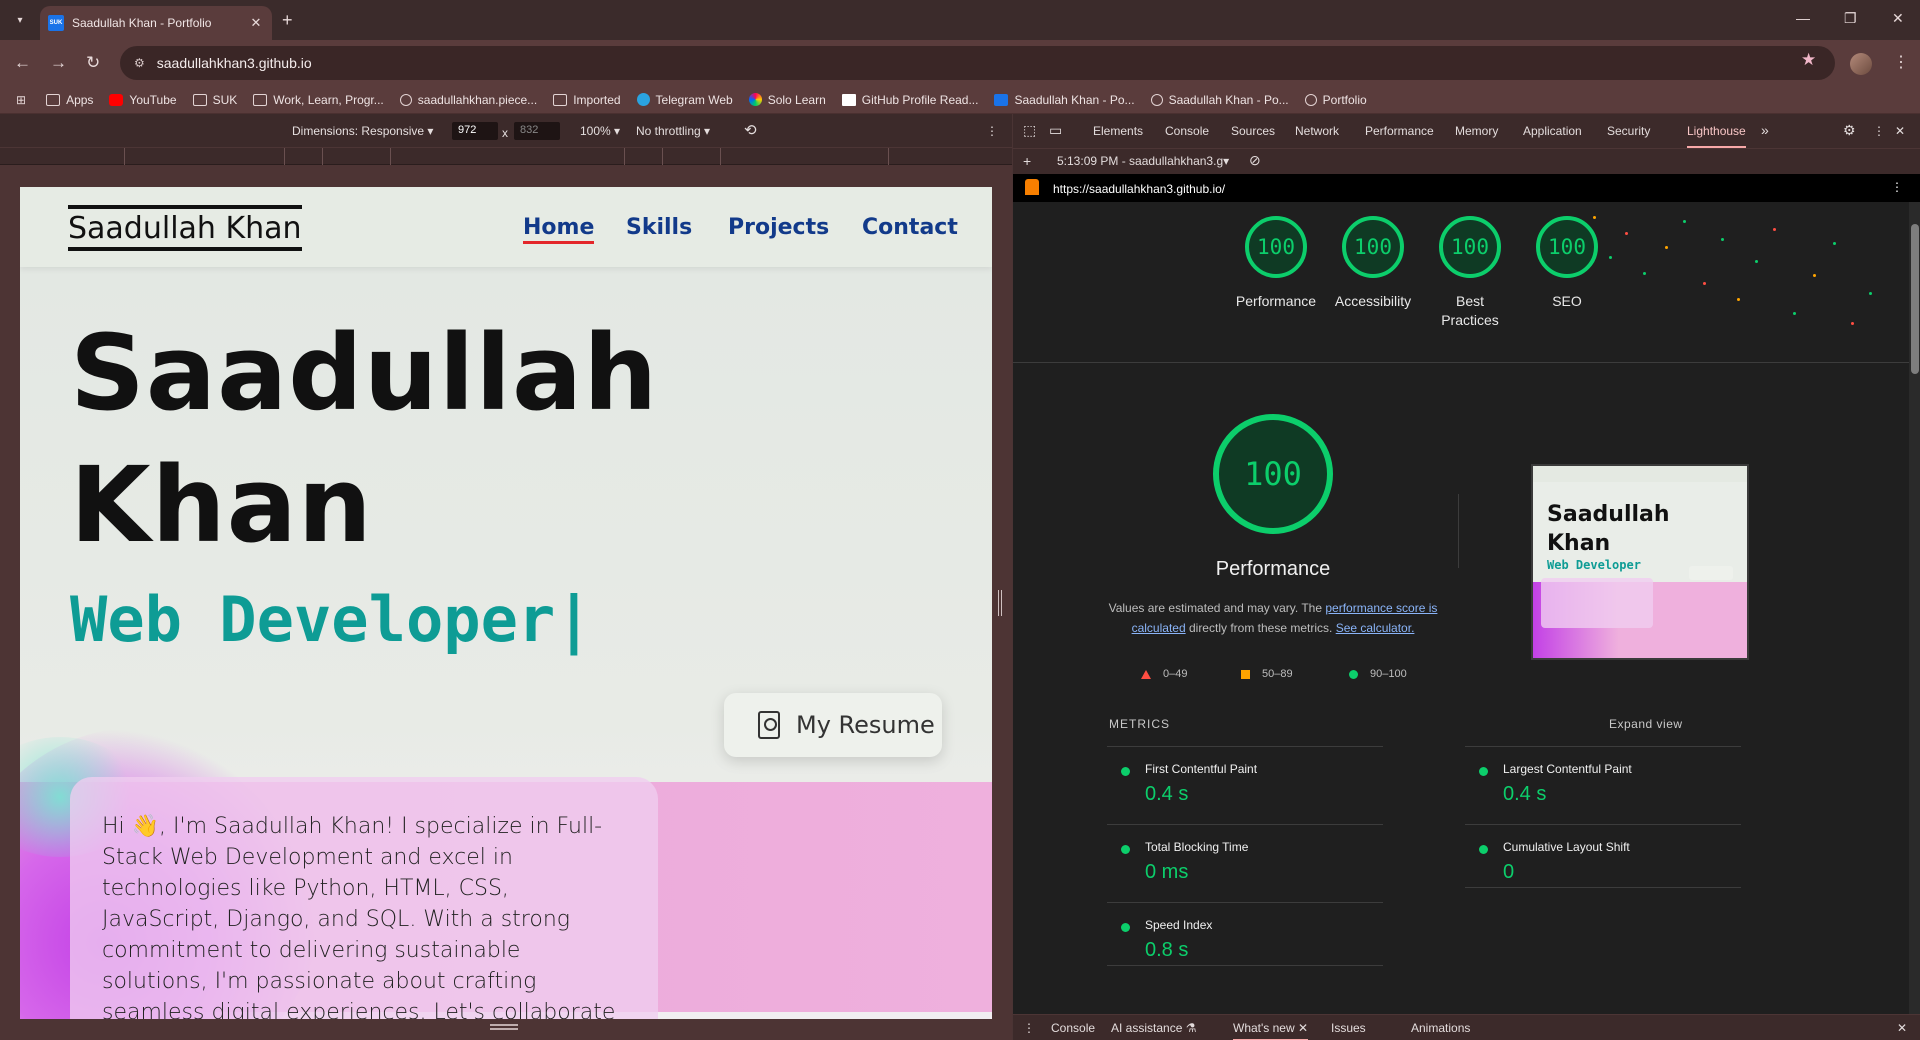  Describe the element at coordinates (769, 725) in the screenshot. I see `resume-icon` at that location.